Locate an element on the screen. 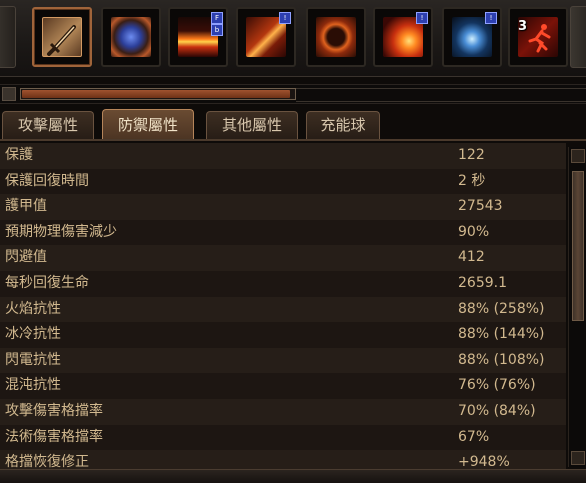  scroll-down-button is located at coordinates (578, 458).